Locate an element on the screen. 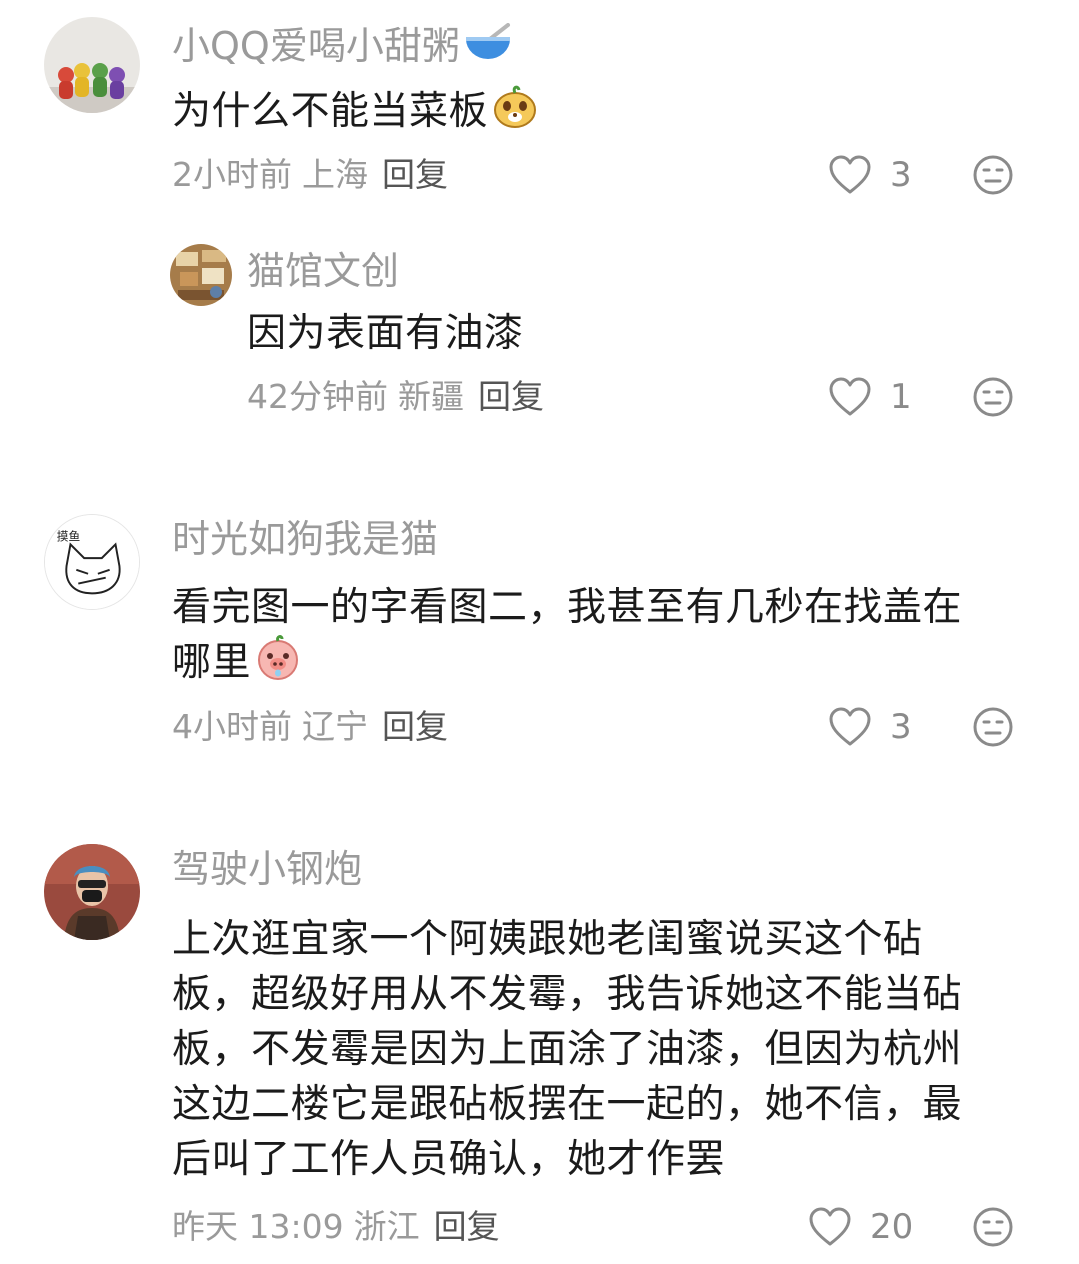 Image resolution: width=1079 pixels, height=1264 pixels. reply-location: 新疆 is located at coordinates (431, 396).